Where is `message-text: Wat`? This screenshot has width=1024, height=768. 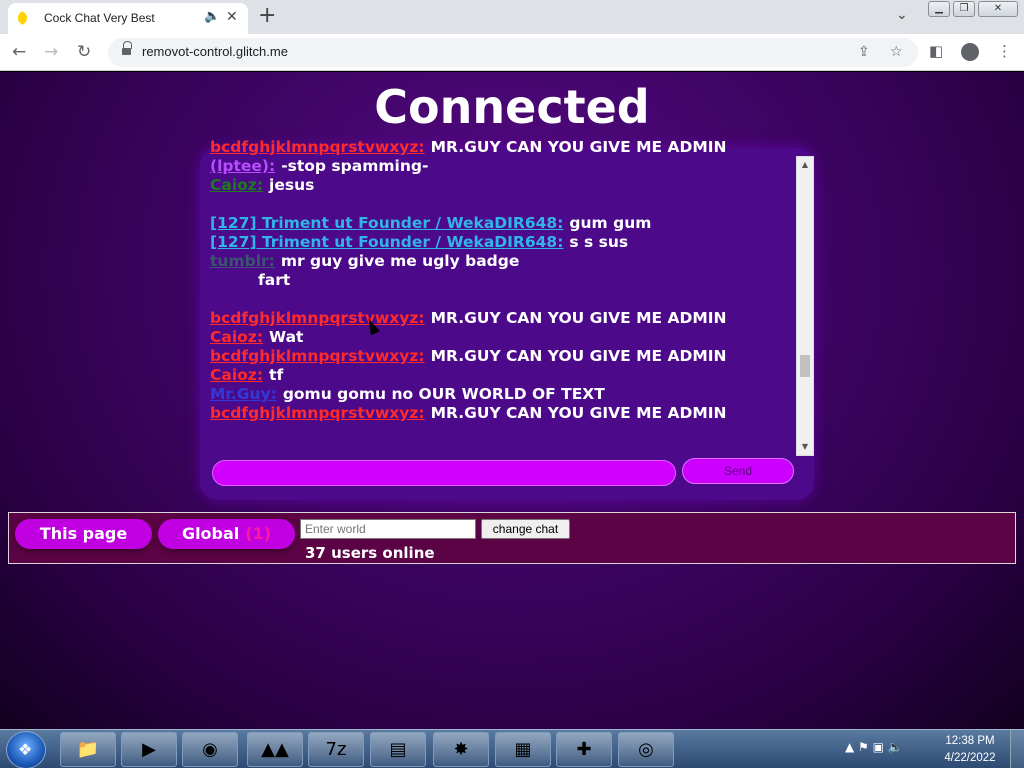 message-text: Wat is located at coordinates (286, 337).